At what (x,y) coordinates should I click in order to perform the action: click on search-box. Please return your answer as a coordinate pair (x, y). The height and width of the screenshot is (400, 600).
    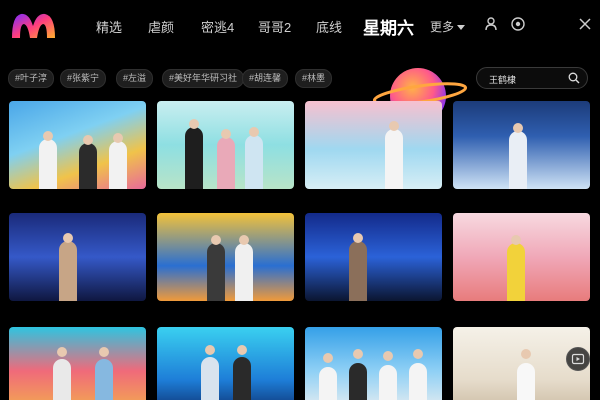
    Looking at the image, I should click on (532, 78).